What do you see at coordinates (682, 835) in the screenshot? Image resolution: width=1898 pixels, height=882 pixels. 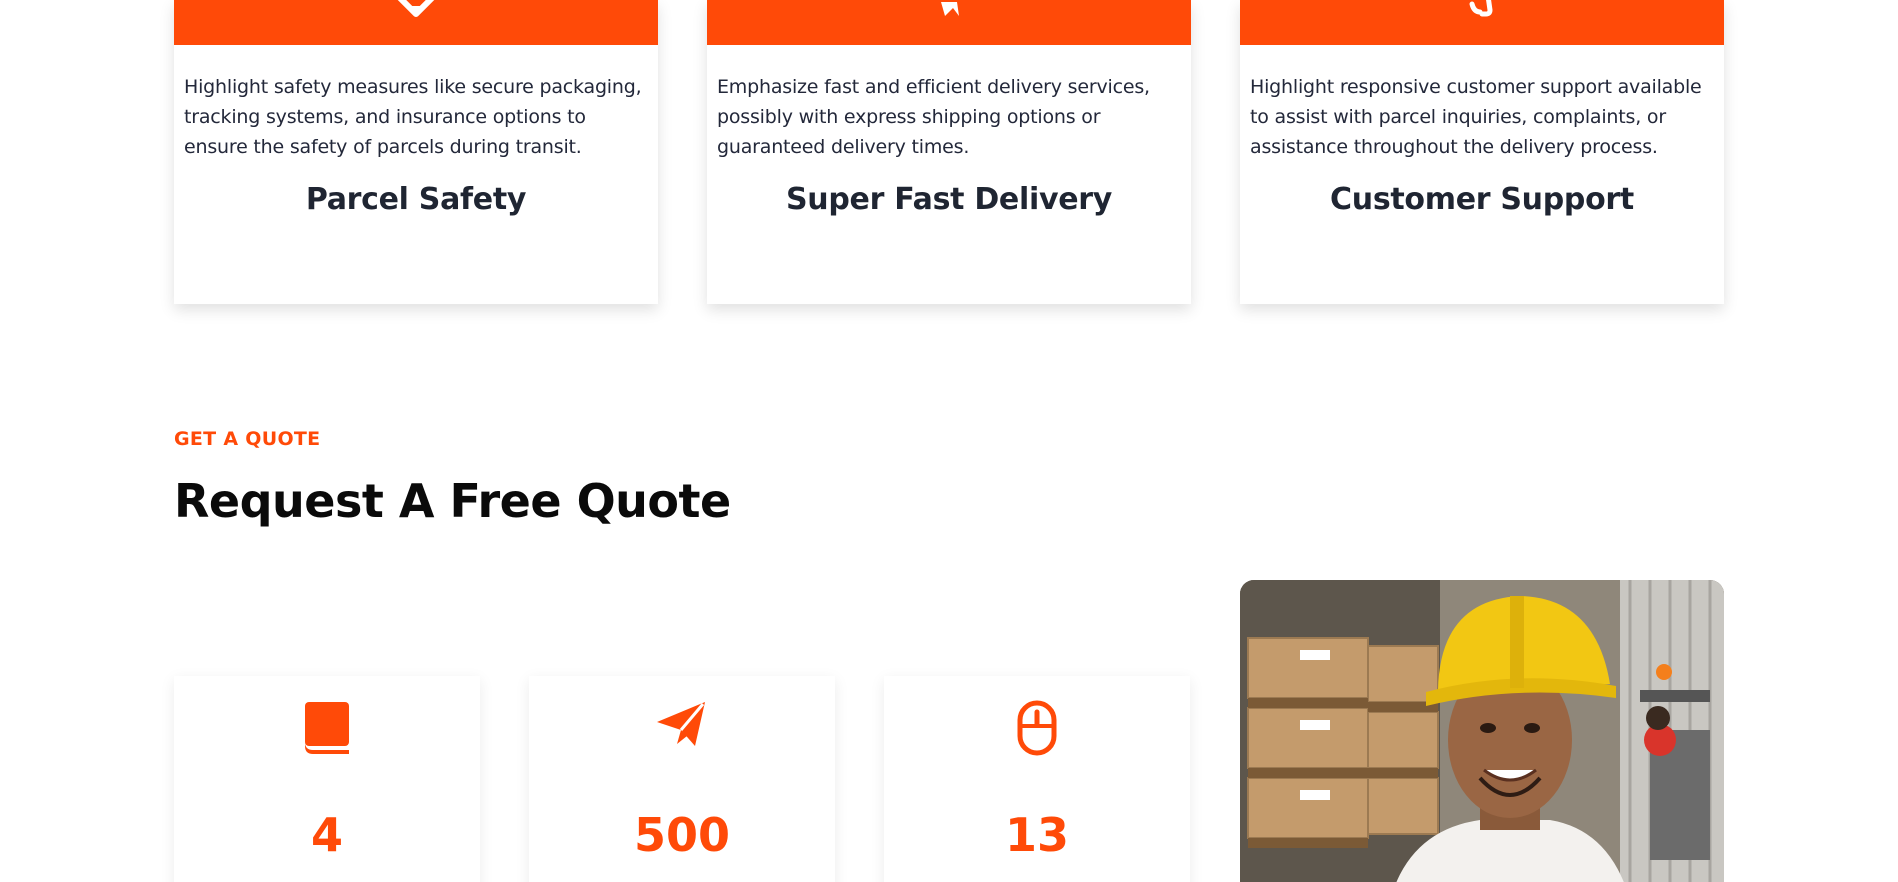 I see `stat-value: 500` at bounding box center [682, 835].